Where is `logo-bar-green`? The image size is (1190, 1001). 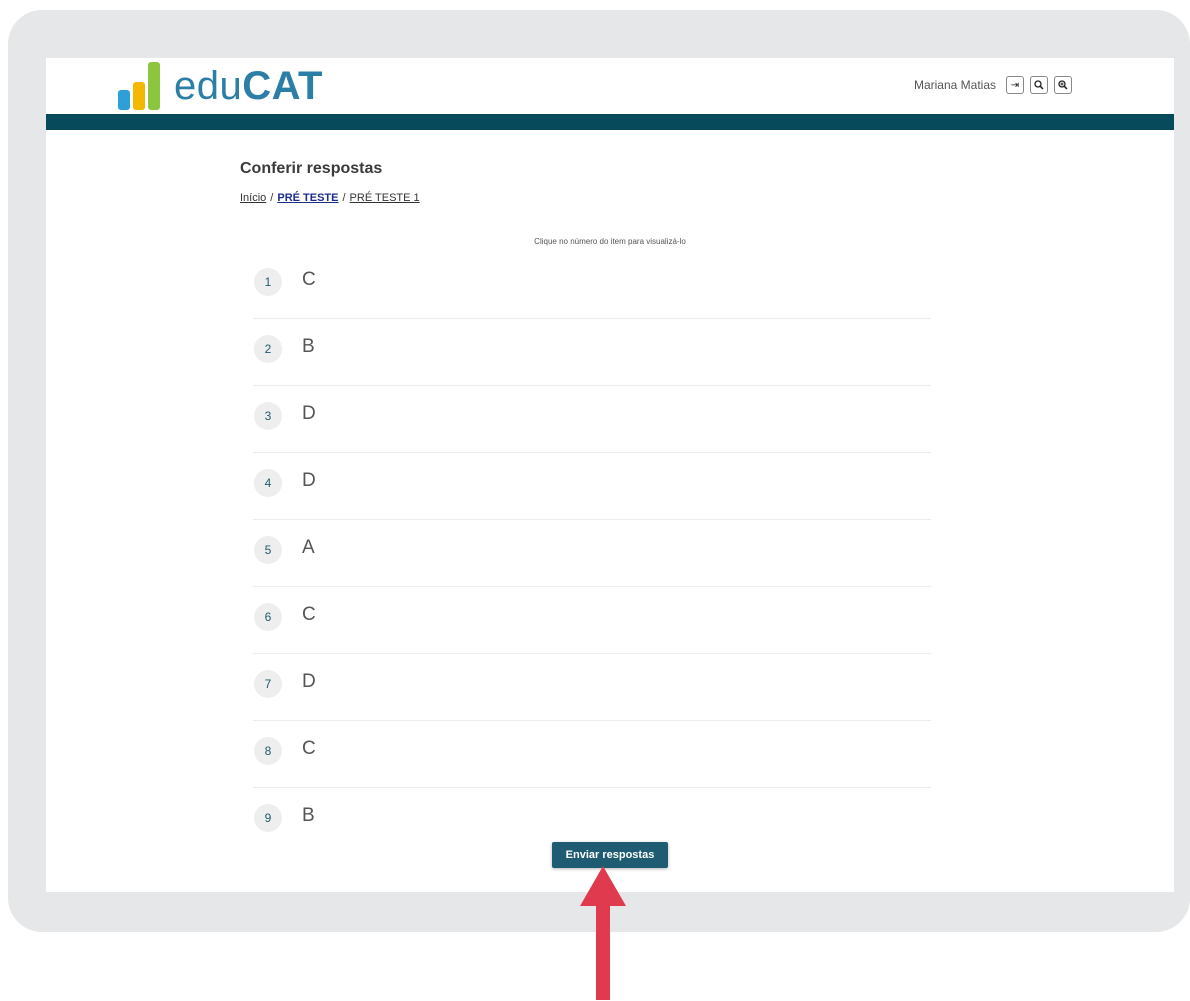 logo-bar-green is located at coordinates (154, 86).